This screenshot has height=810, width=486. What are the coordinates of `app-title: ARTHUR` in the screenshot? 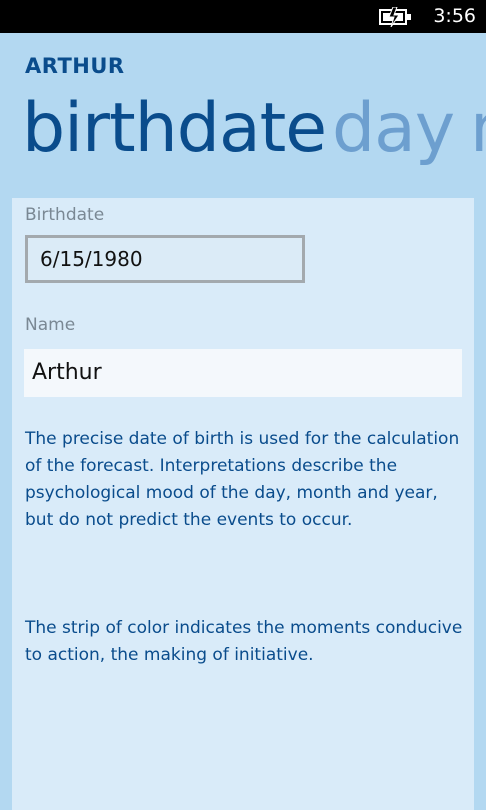 It's located at (75, 66).